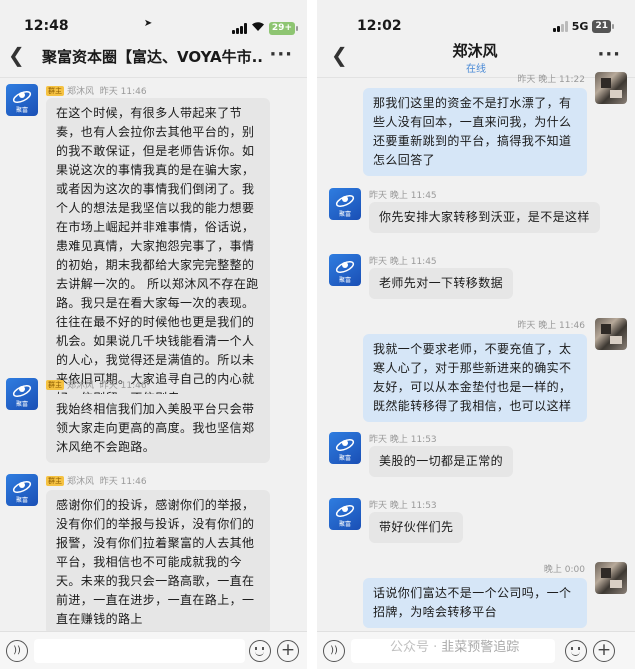 This screenshot has height=669, width=635. I want to click on message-bubble: 我始终相信我们加入美股平台只会带领大家走向更高的高度。我也坚信郑沐风绝不会跑路。, so click(158, 428).